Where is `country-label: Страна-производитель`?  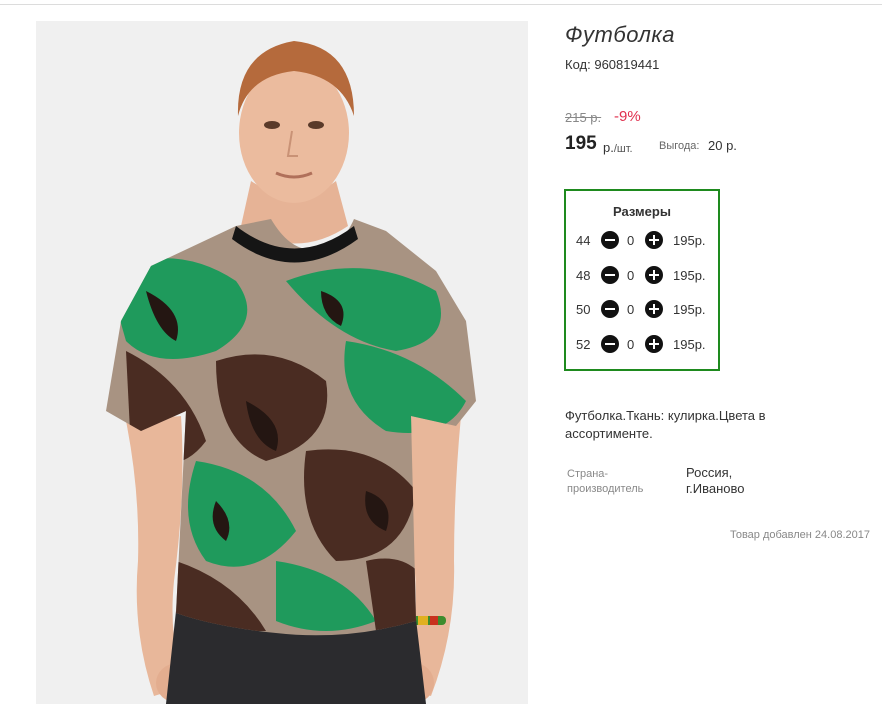 country-label: Страна-производитель is located at coordinates (605, 481).